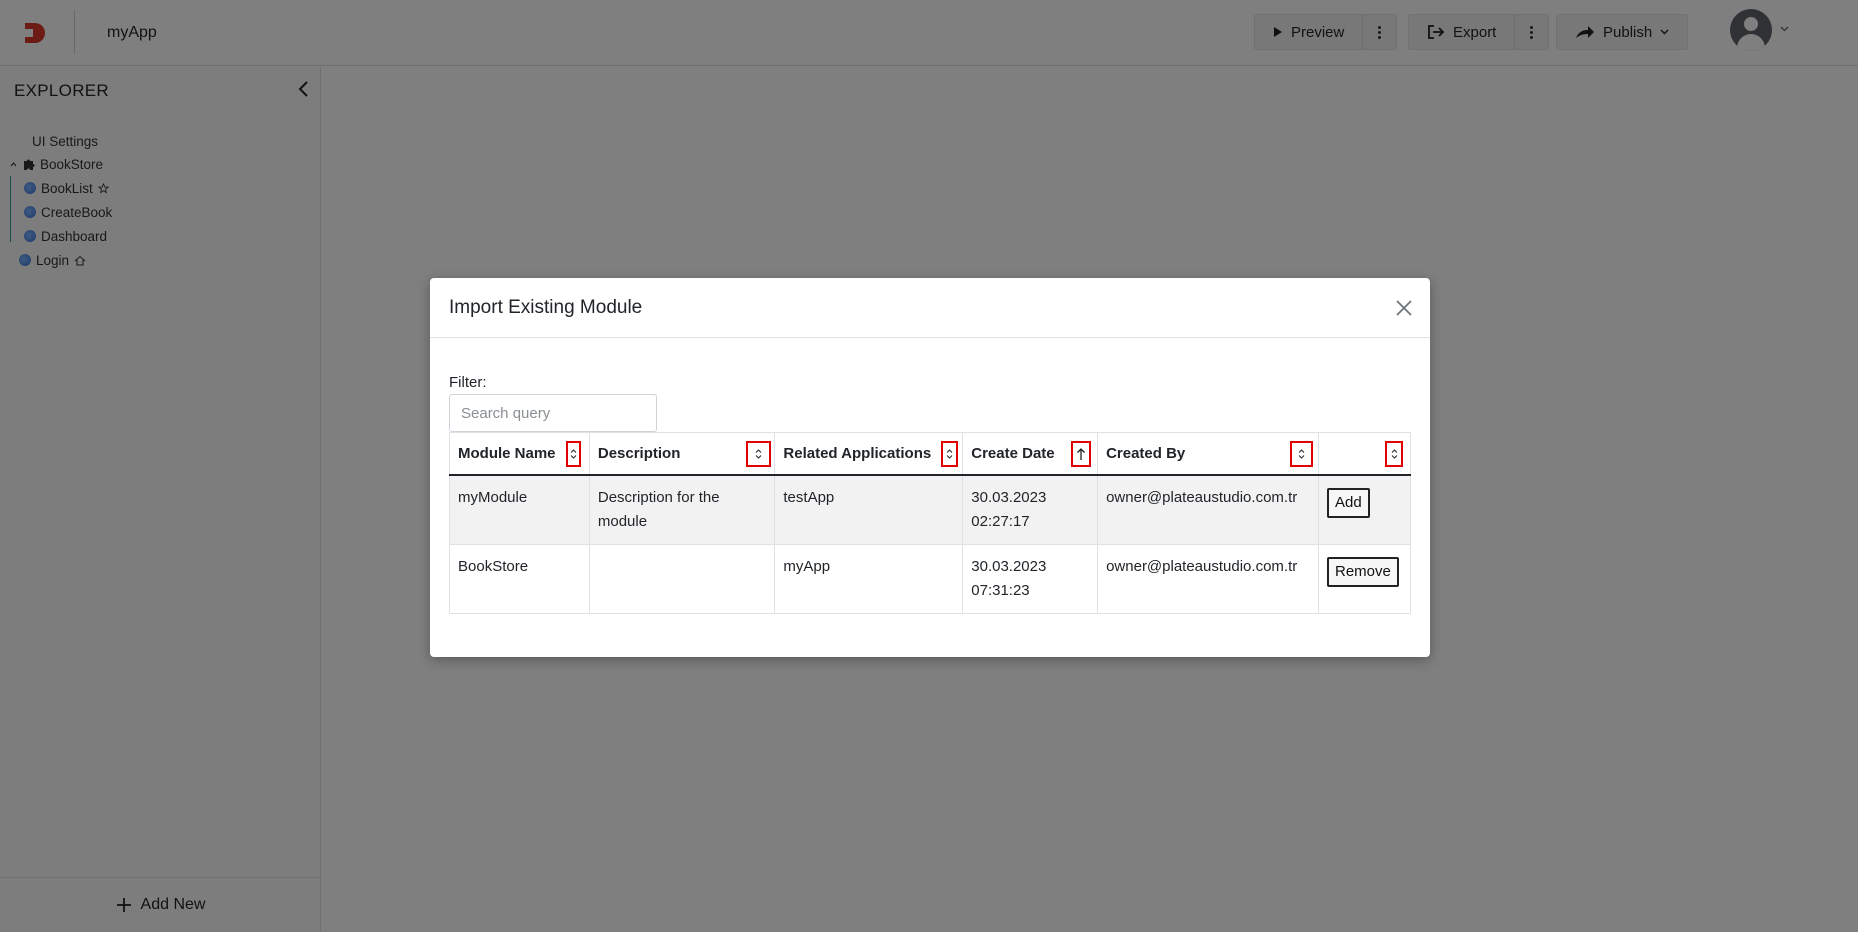  What do you see at coordinates (930, 308) in the screenshot?
I see `modal-header: Import Existing Module` at bounding box center [930, 308].